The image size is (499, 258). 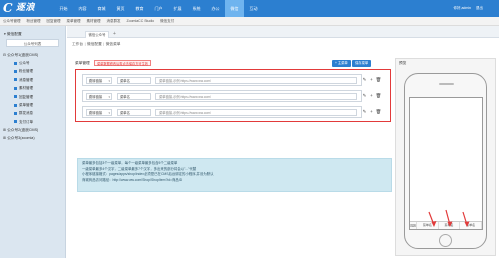 What do you see at coordinates (141, 21) in the screenshot?
I see `sub-nav-item: ZoomlaCC Studio` at bounding box center [141, 21].